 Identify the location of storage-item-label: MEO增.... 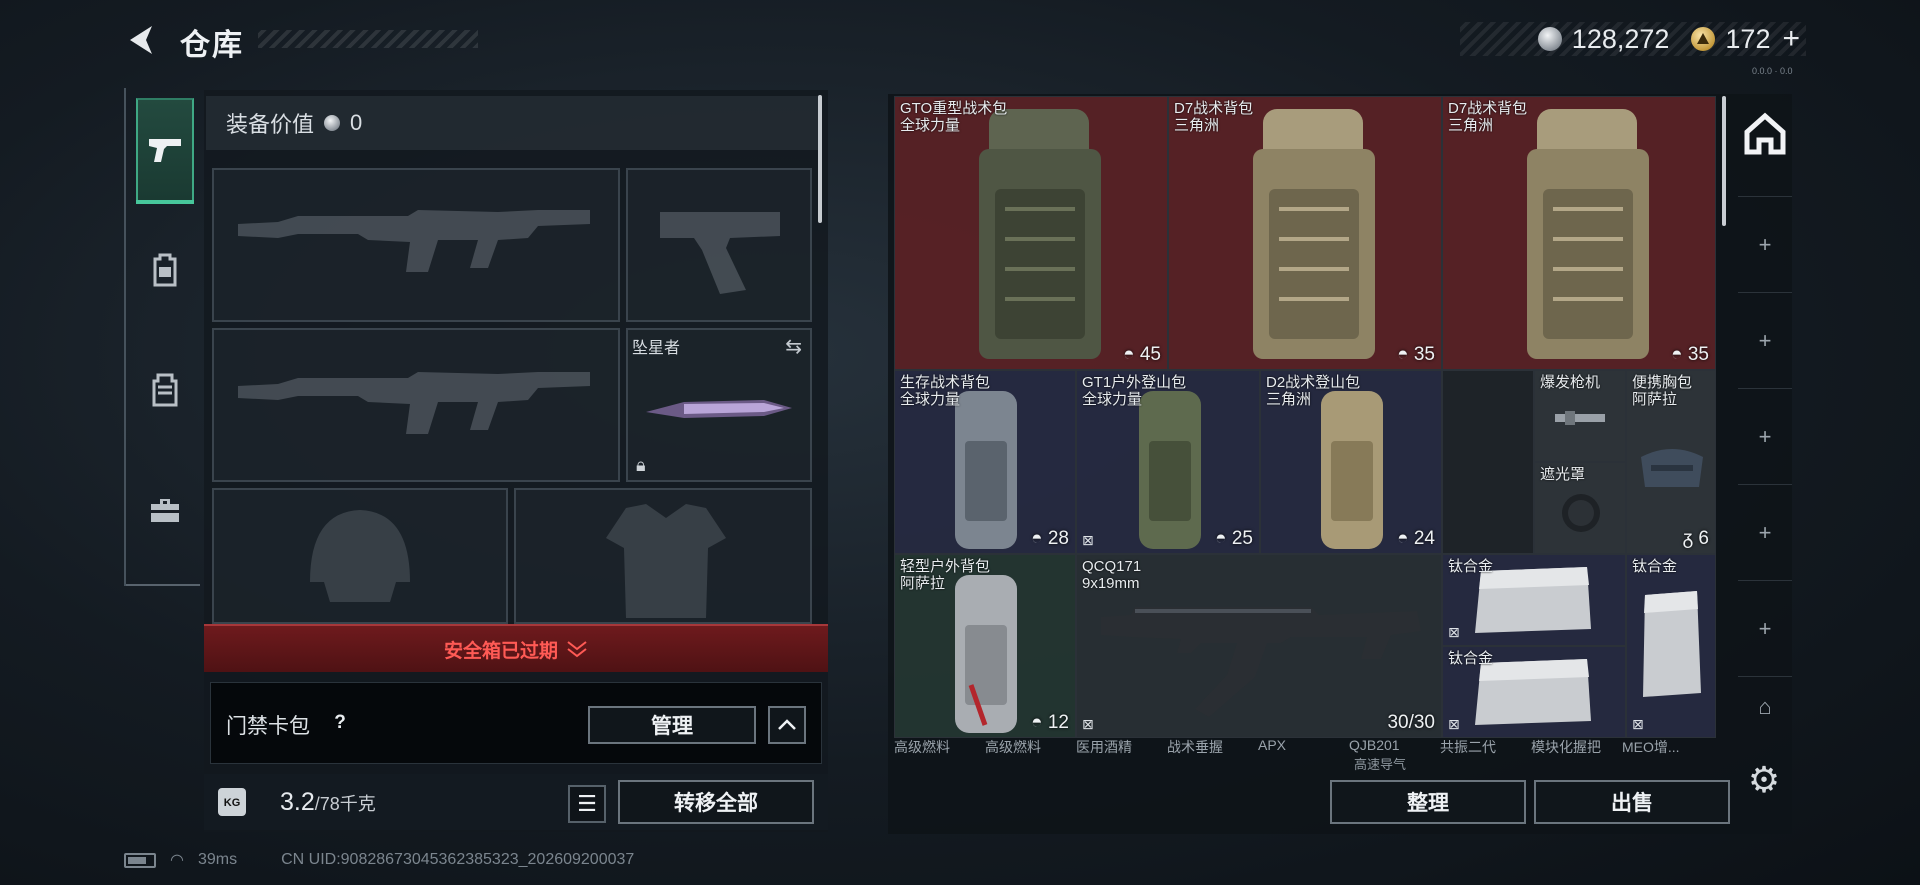
(1667, 752).